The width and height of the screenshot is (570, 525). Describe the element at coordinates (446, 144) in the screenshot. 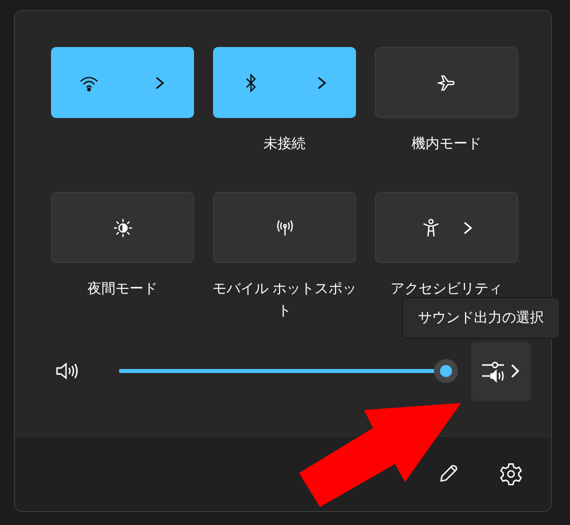

I see `tile-label: 機内モード` at that location.